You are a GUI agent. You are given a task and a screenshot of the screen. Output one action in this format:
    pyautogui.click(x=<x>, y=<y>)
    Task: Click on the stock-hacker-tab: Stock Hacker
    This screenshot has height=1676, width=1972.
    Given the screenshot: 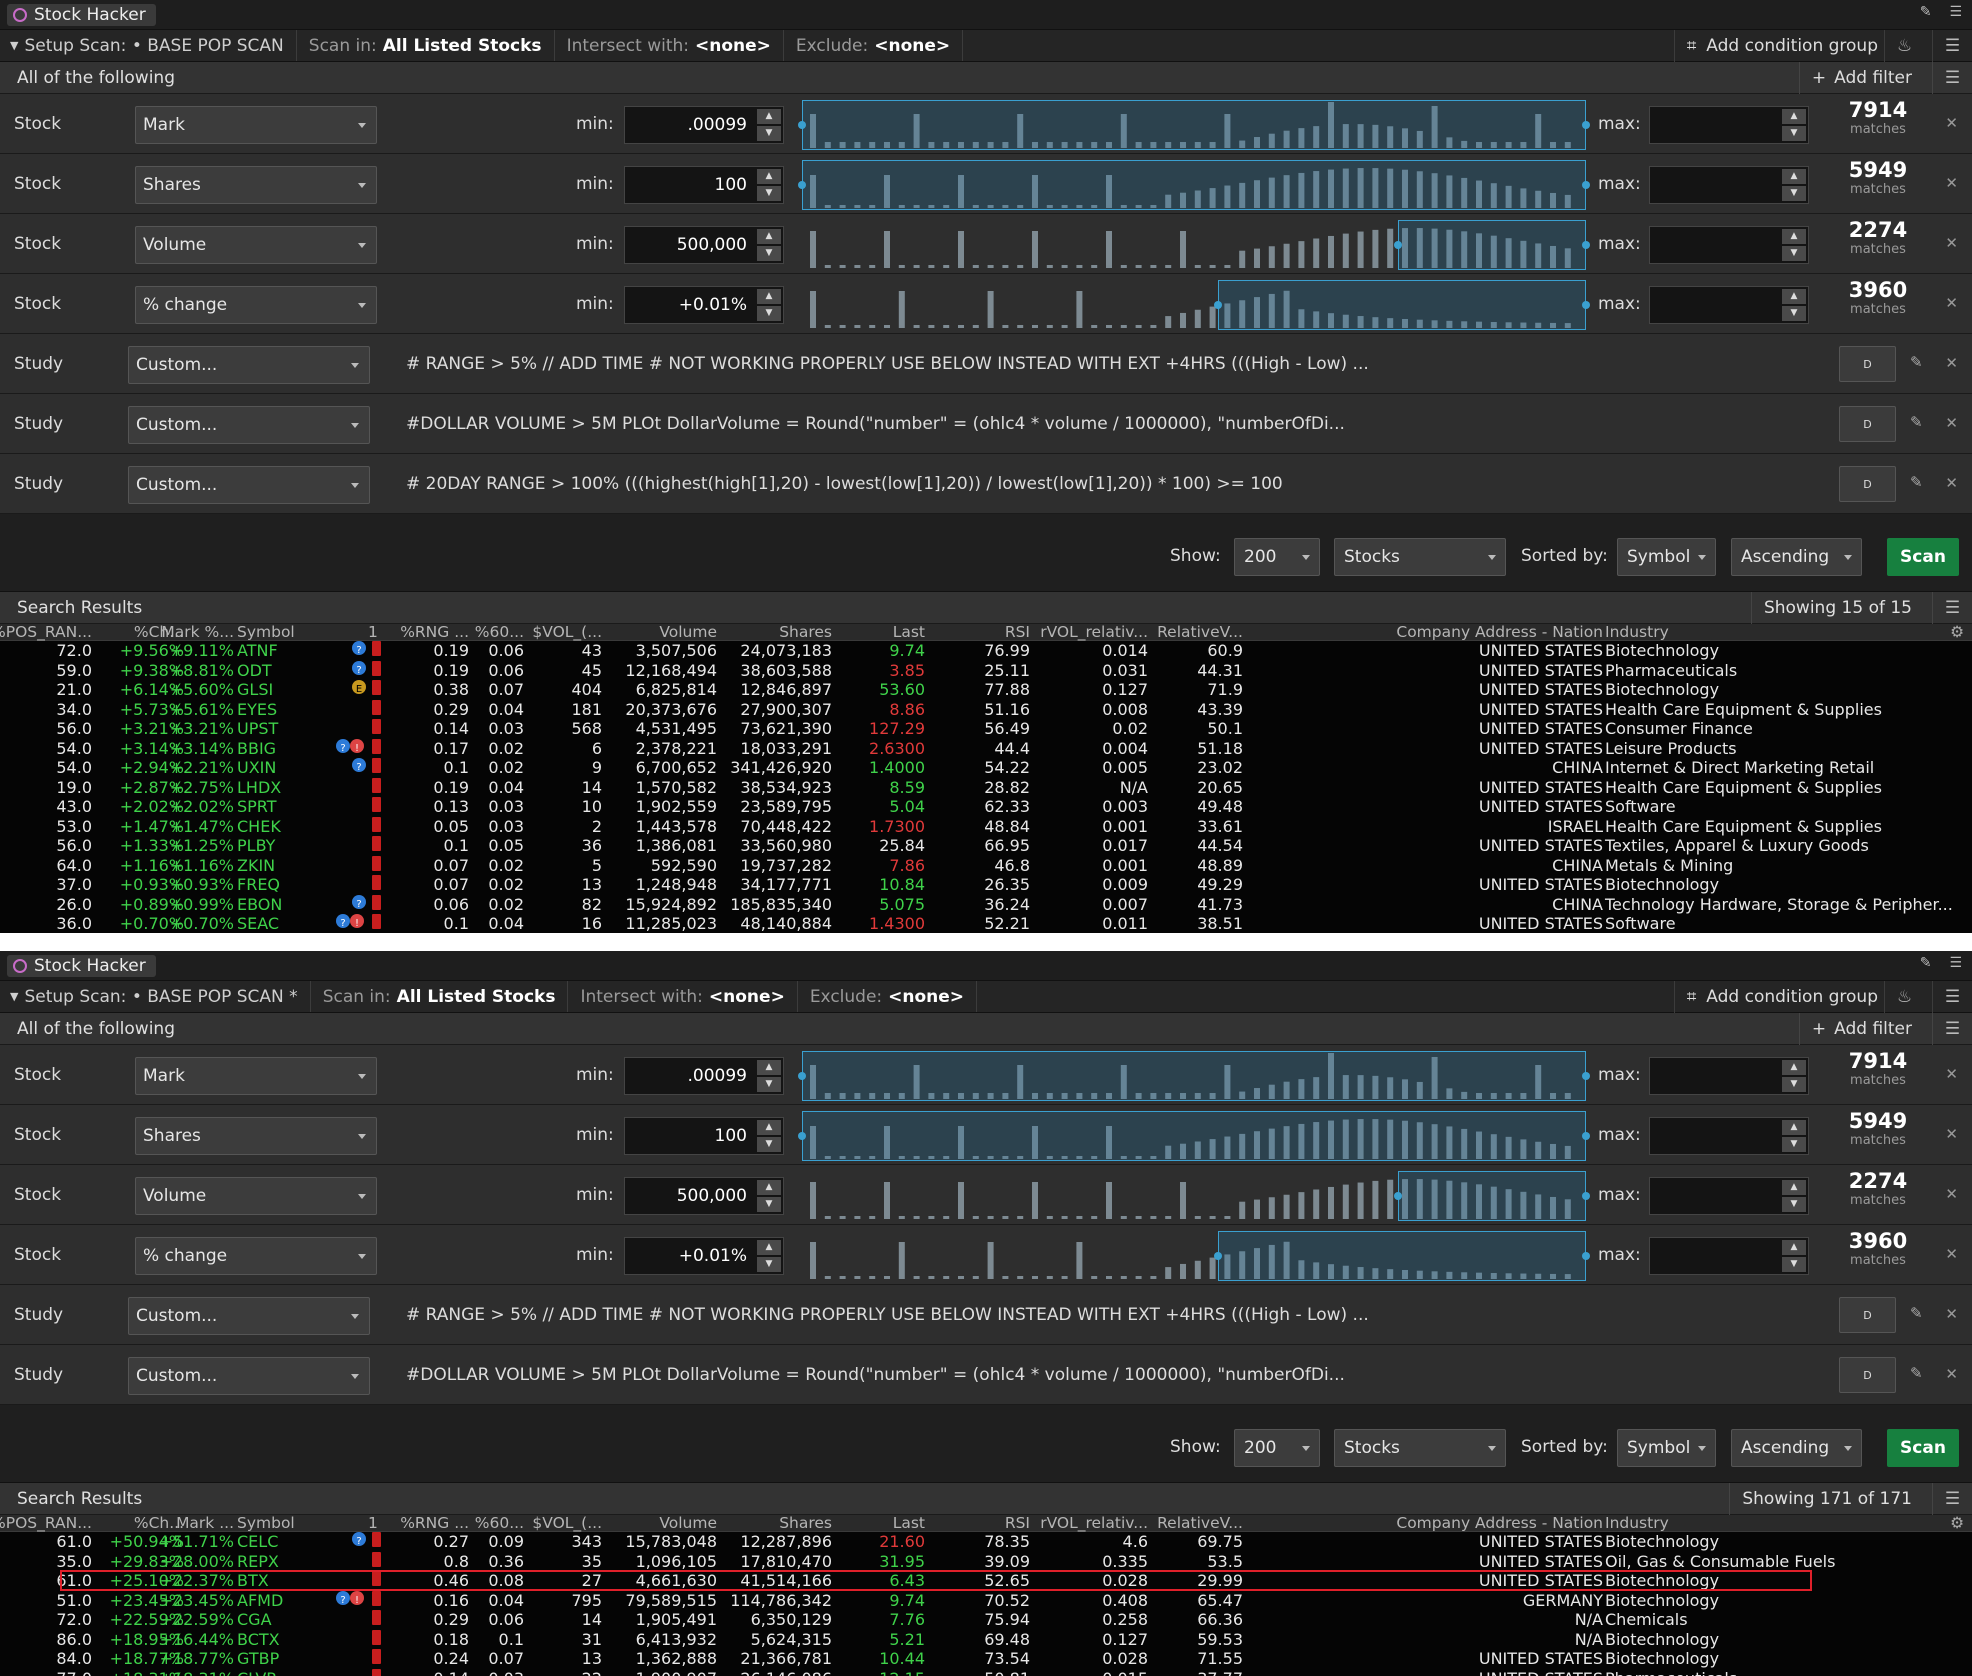 What is the action you would take?
    pyautogui.click(x=81, y=965)
    